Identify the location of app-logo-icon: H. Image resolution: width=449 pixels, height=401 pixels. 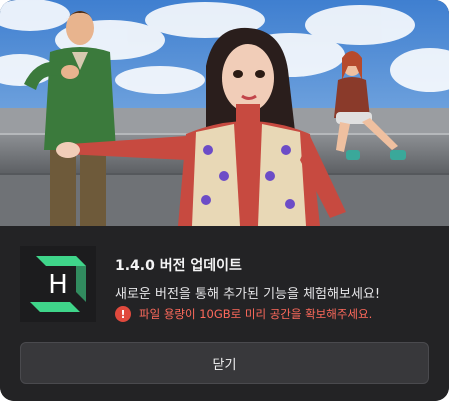
(58, 284).